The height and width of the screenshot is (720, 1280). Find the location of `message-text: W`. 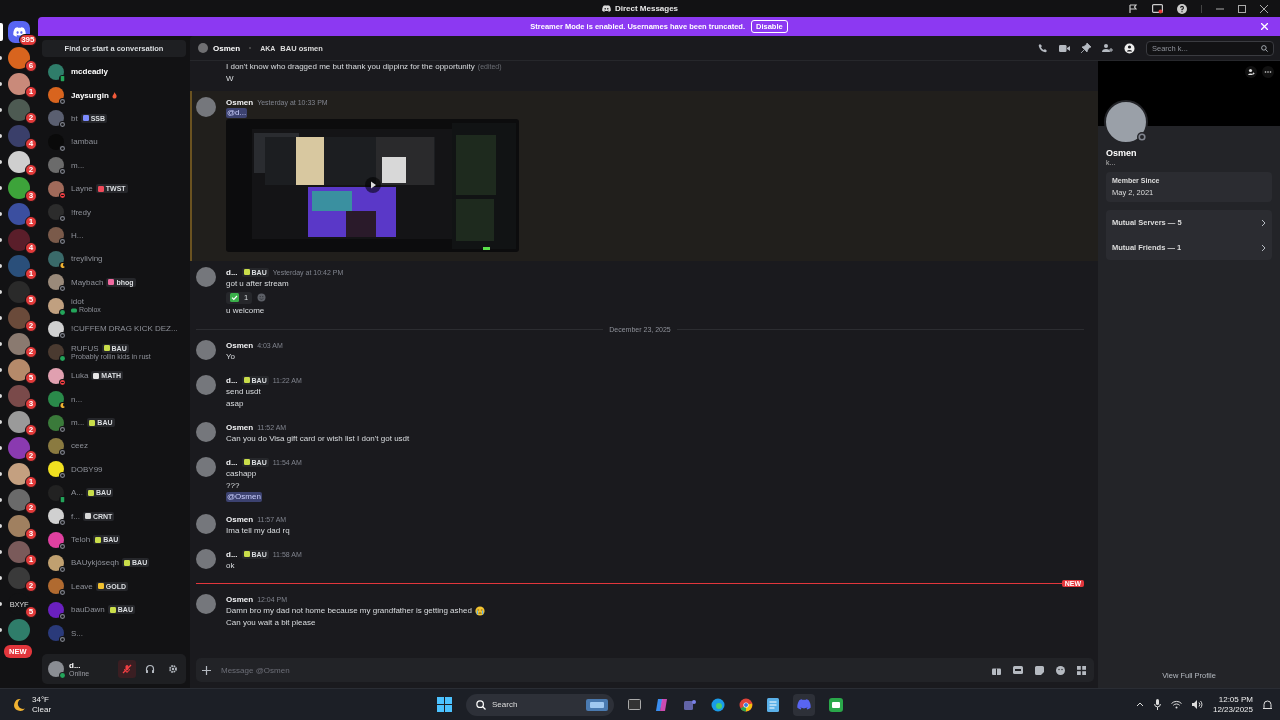

message-text: W is located at coordinates (230, 79).